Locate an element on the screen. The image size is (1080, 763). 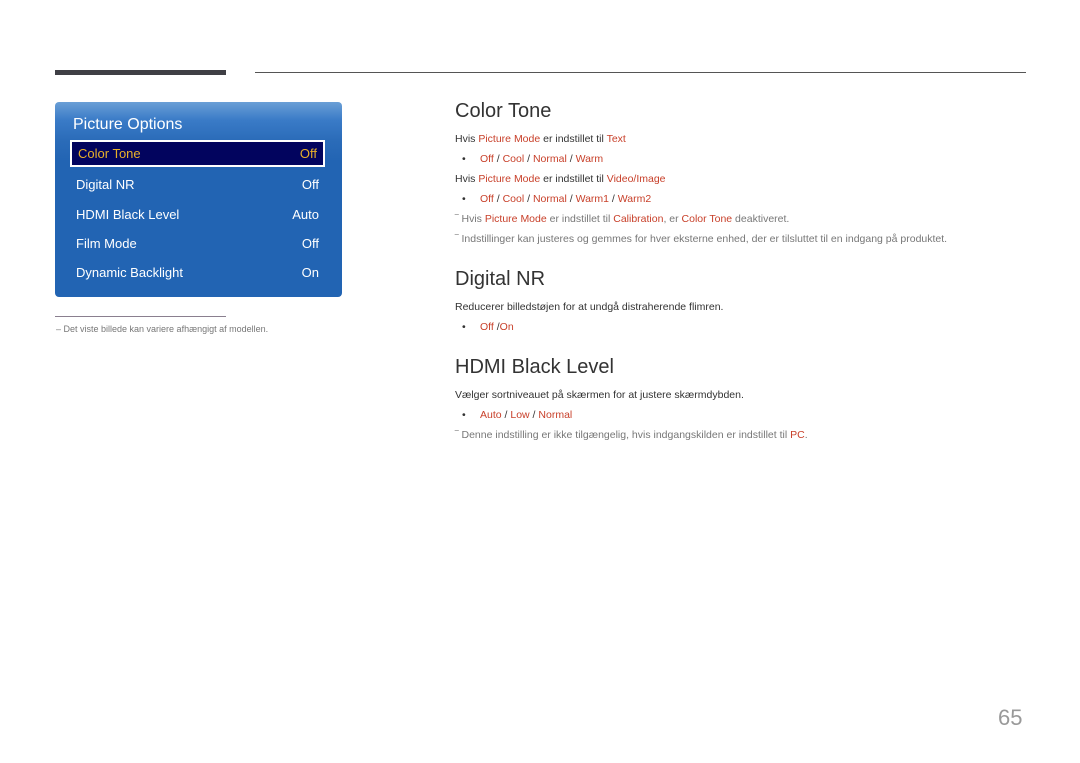
highlight-term: Text is located at coordinates (616, 139).